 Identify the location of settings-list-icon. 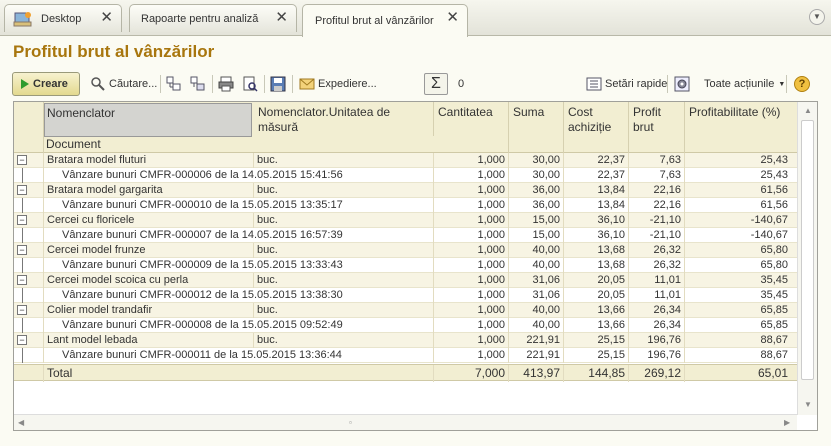
(594, 84).